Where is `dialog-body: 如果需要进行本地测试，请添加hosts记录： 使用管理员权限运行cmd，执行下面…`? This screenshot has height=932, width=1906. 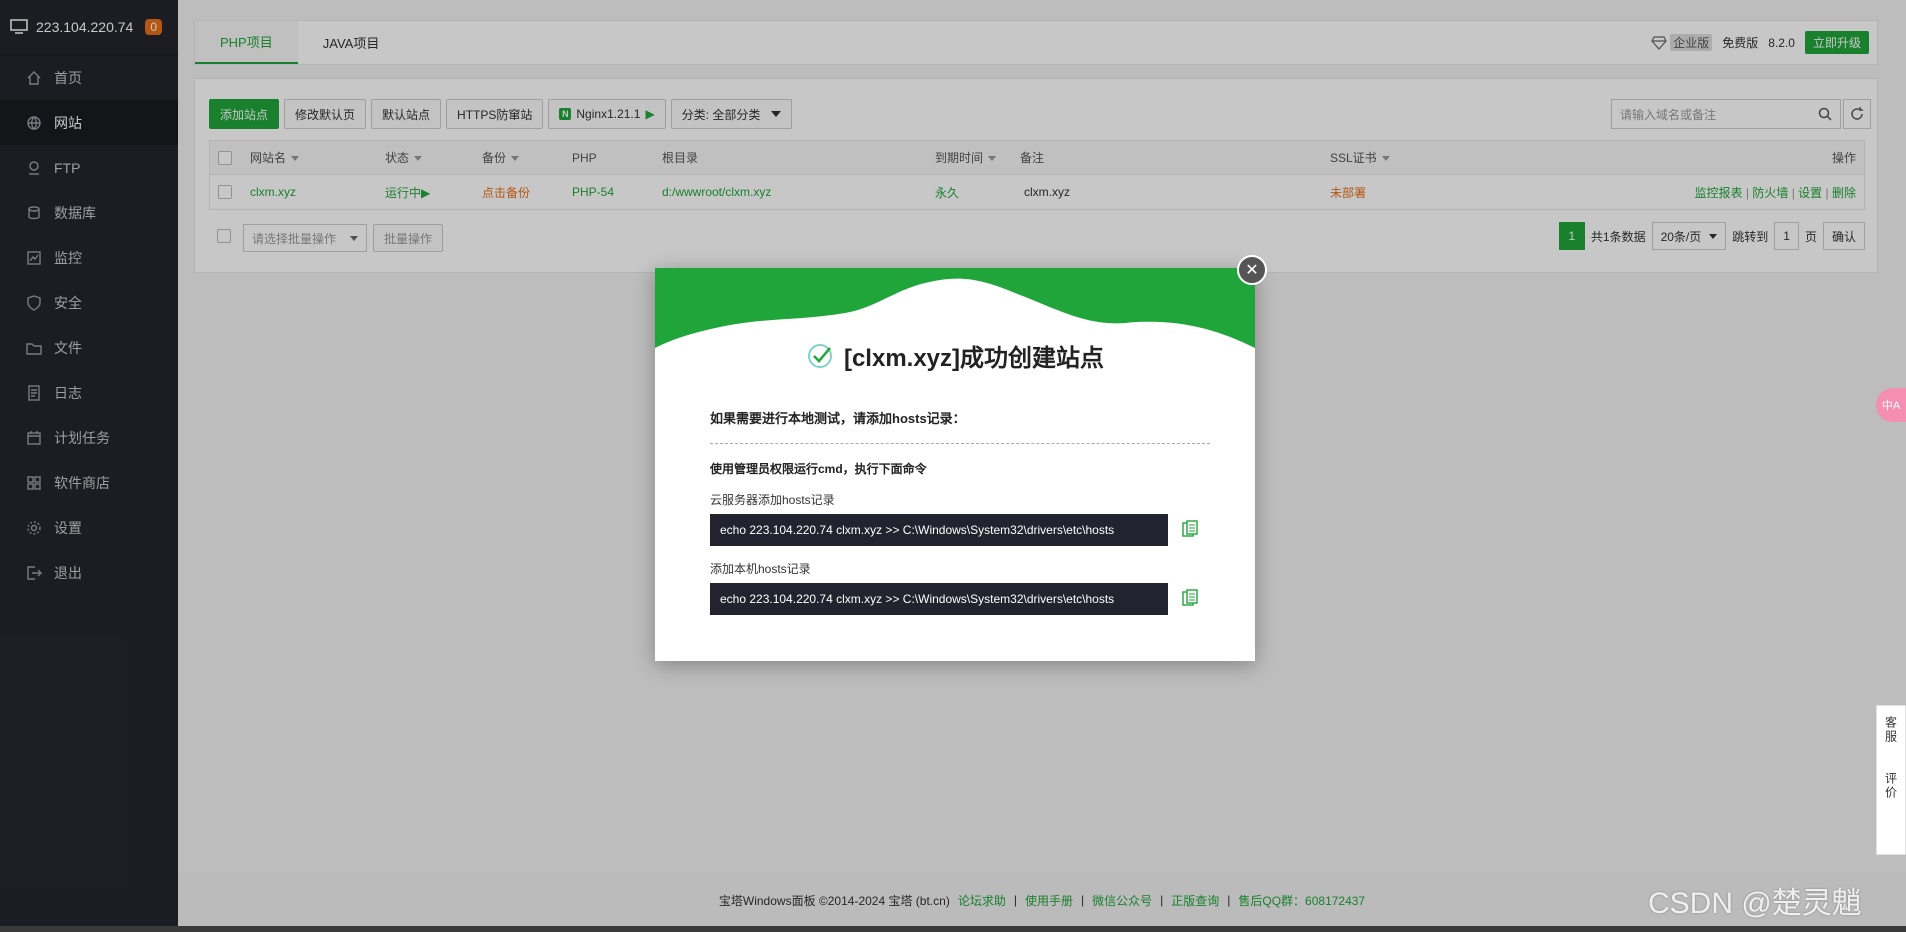
dialog-body: 如果需要进行本地测试，请添加hosts记录： 使用管理员权限运行cmd，执行下面… is located at coordinates (960, 511).